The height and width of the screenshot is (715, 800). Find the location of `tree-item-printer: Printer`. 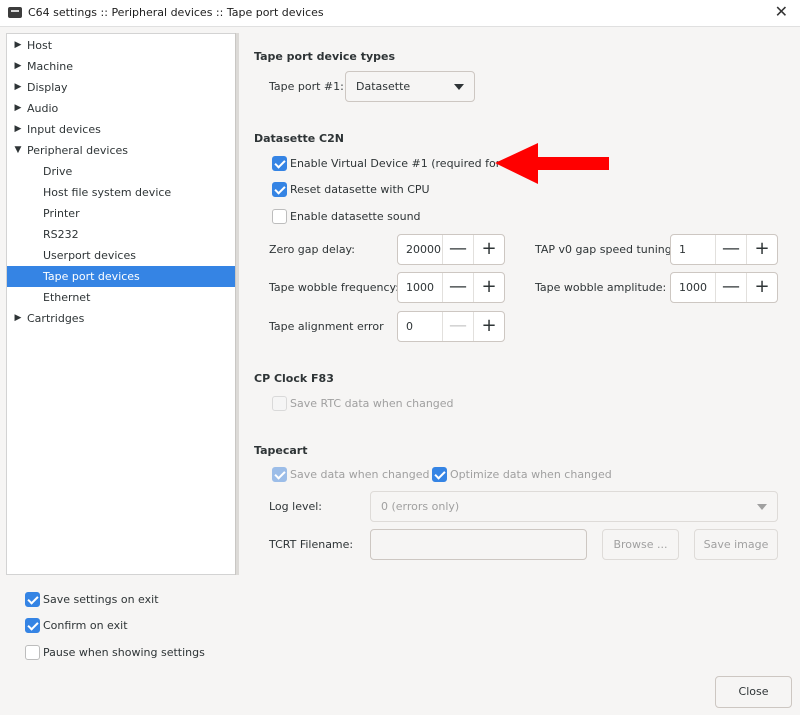

tree-item-printer: Printer is located at coordinates (121, 213).